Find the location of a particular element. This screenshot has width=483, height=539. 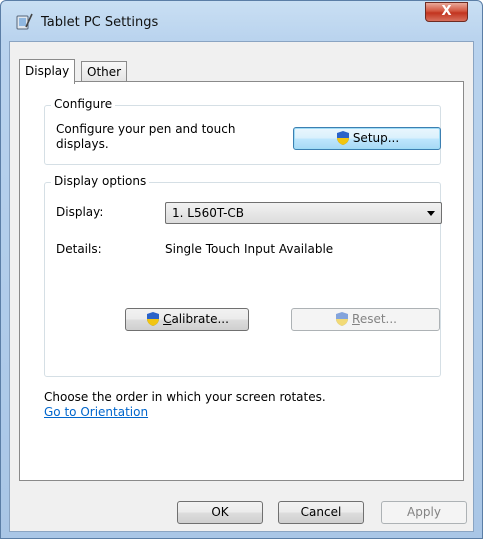

ok-button: OK is located at coordinates (220, 512).